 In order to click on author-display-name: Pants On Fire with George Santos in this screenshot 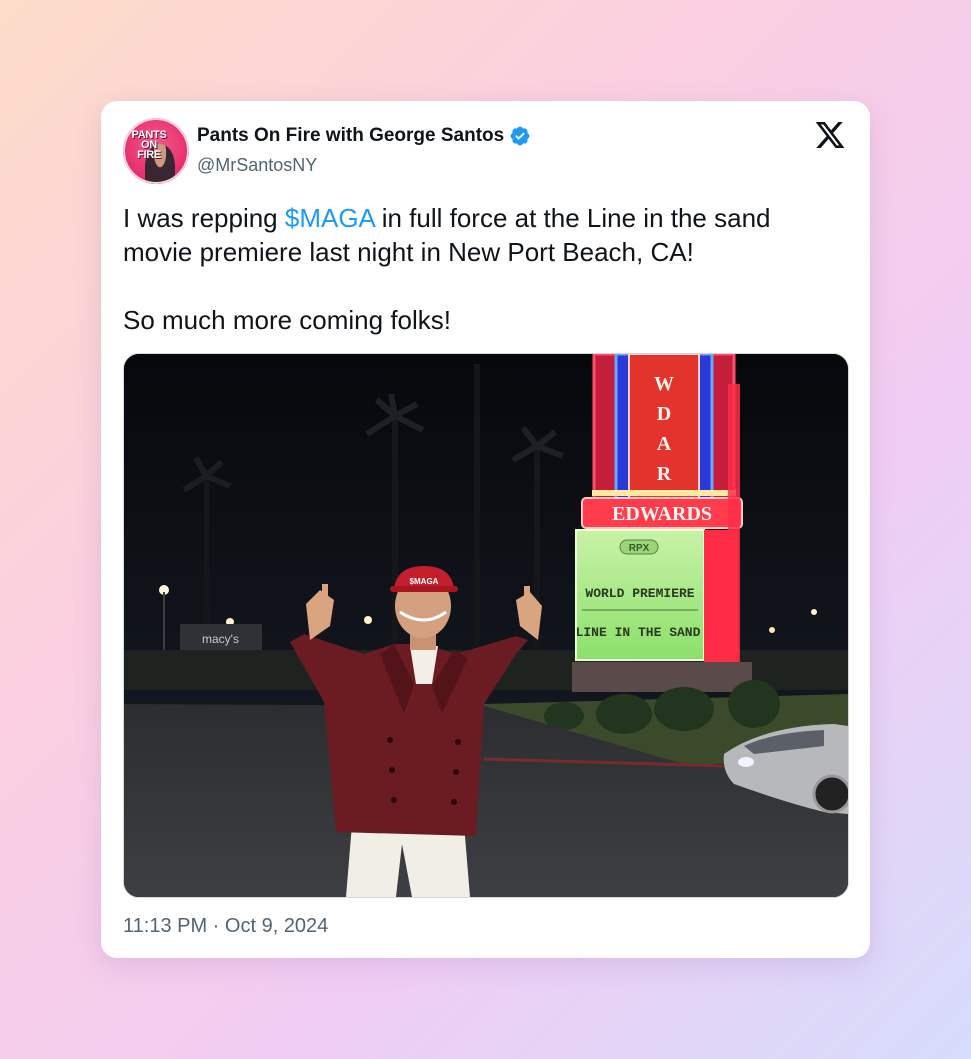, I will do `click(350, 136)`.